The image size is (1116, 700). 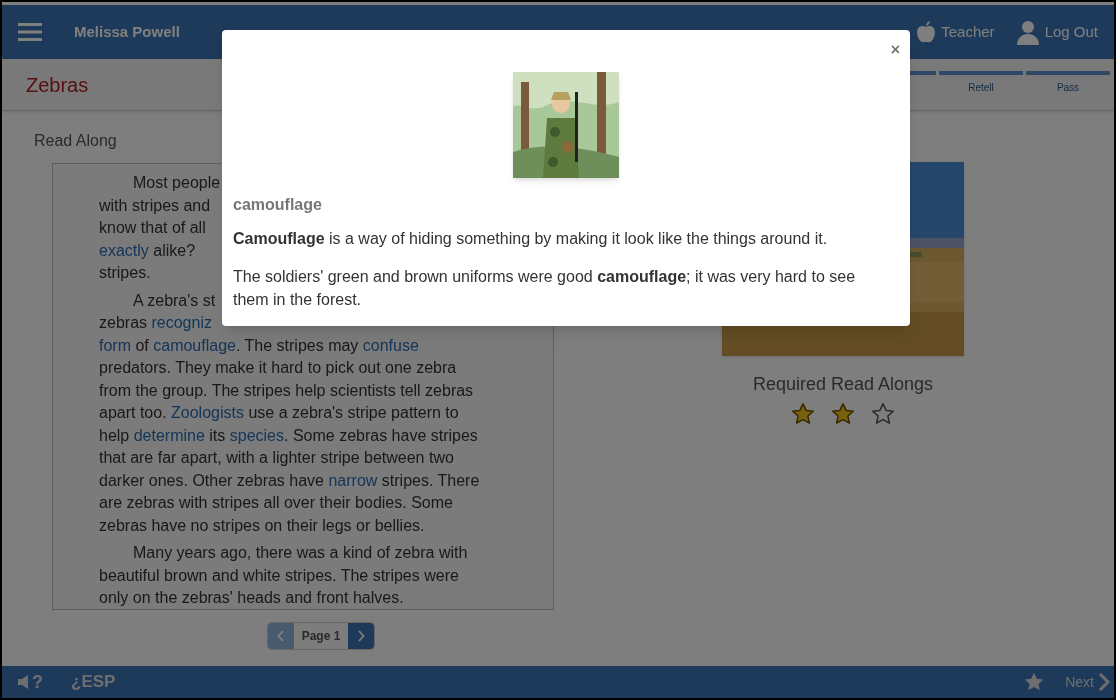 I want to click on word-link: narrow, so click(x=353, y=480).